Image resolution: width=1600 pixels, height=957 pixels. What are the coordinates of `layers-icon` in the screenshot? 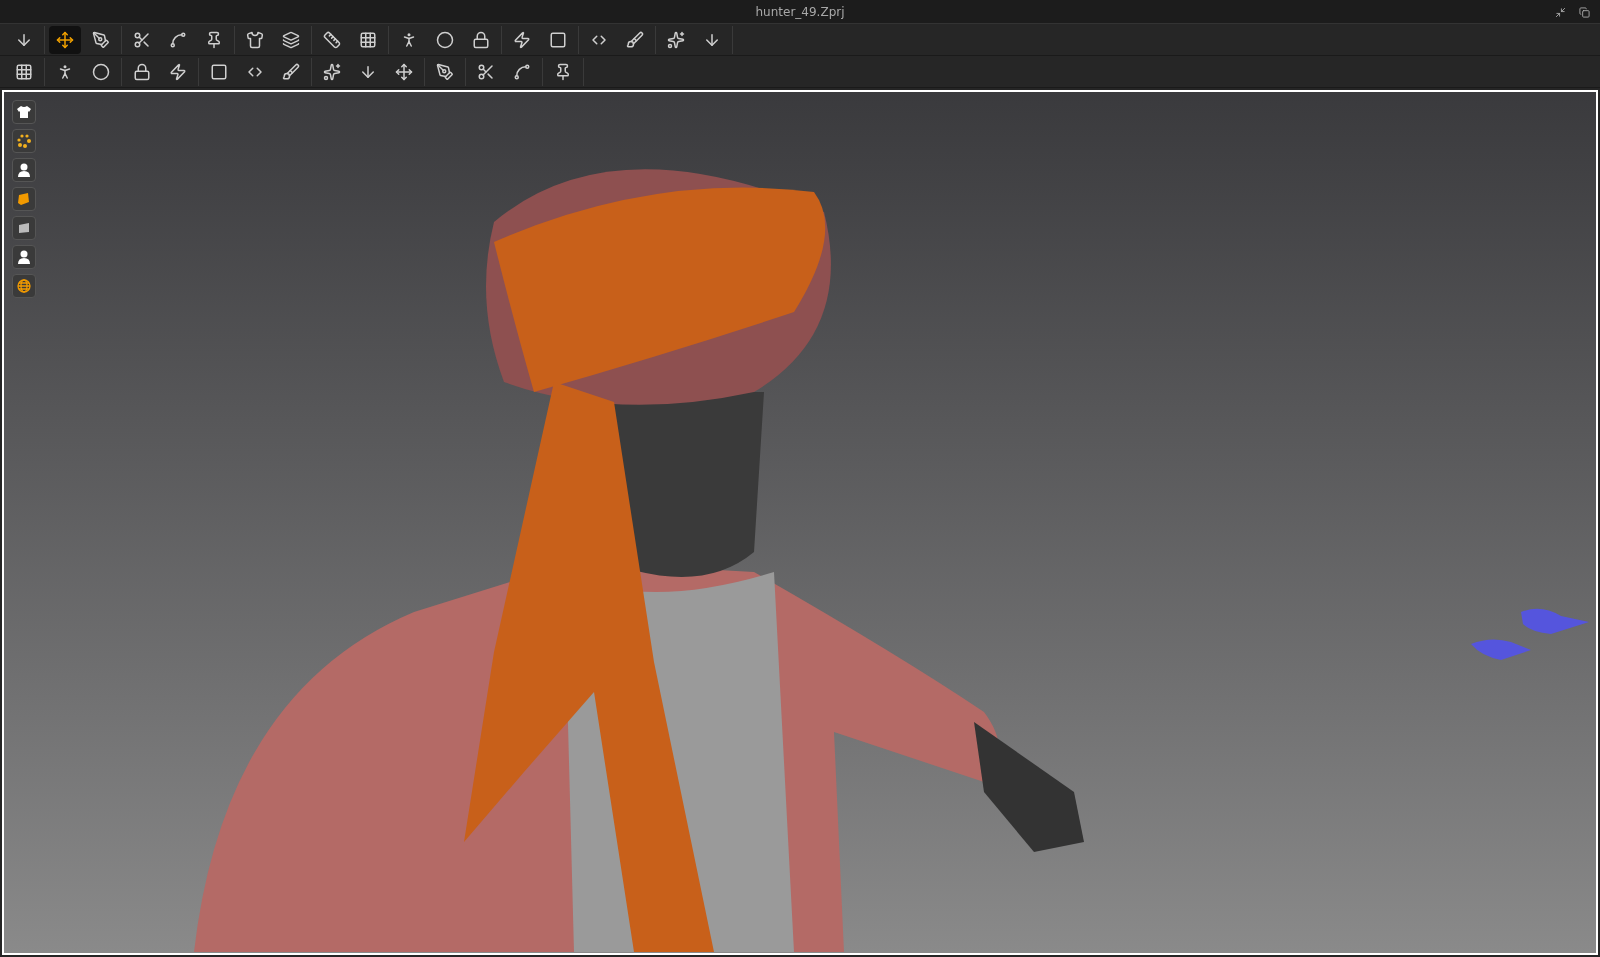 It's located at (291, 39).